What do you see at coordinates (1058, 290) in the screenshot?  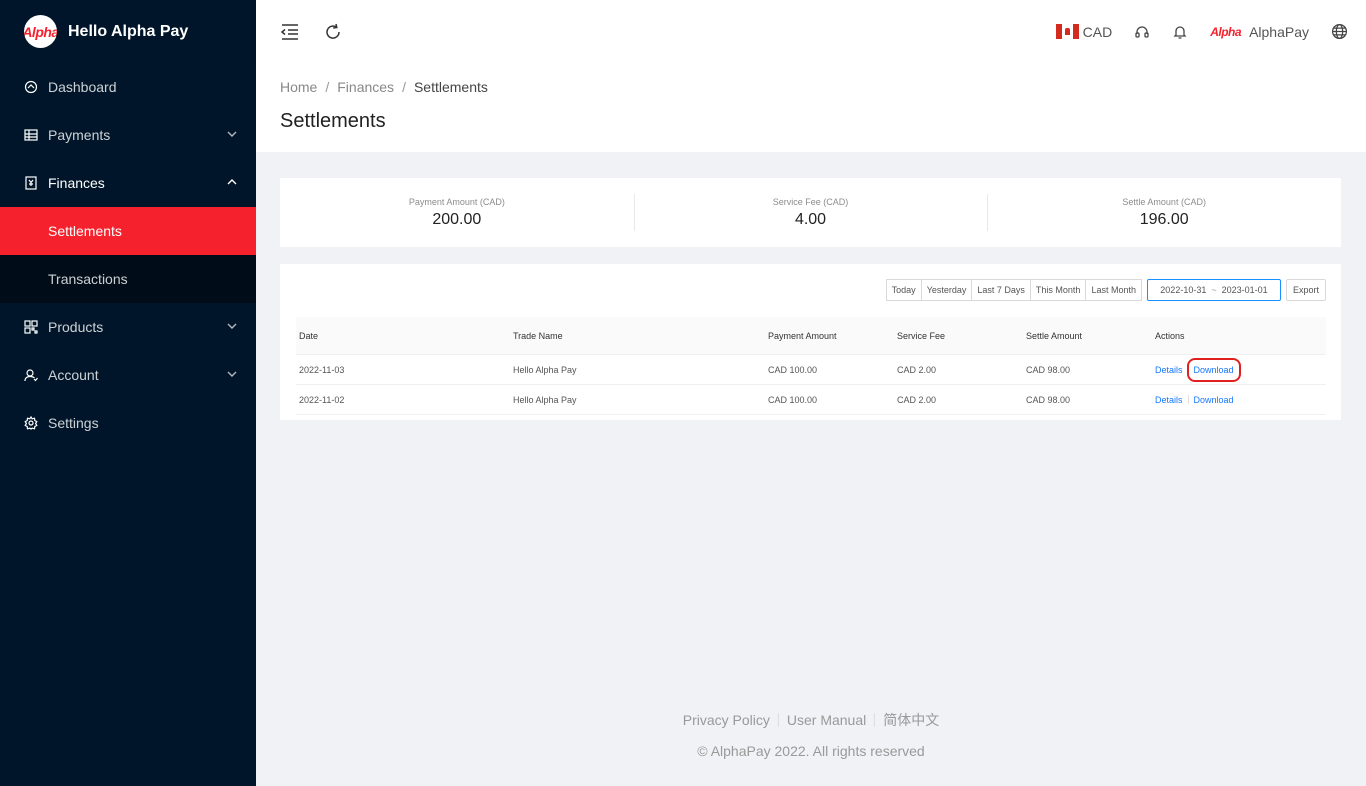 I see `filter-this-month-button: This Month` at bounding box center [1058, 290].